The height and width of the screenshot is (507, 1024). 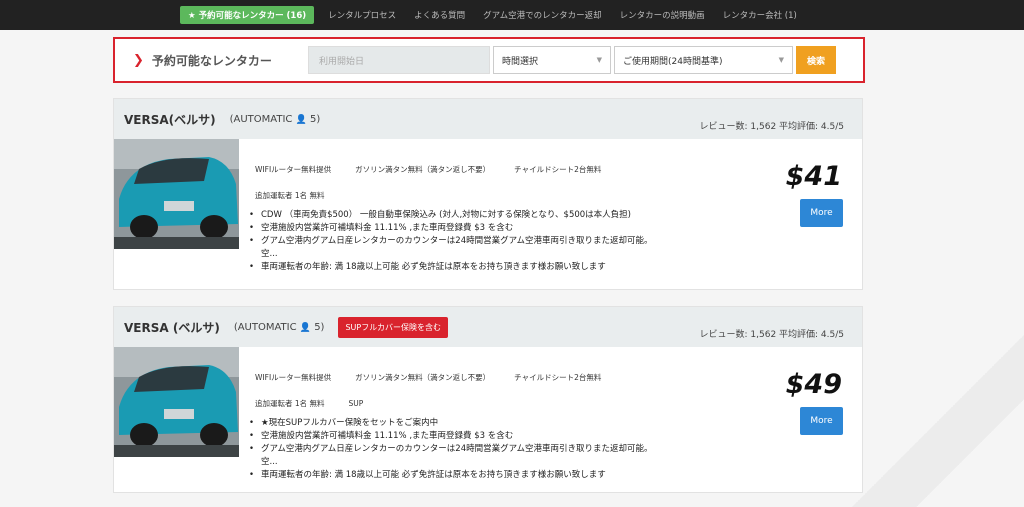 I want to click on nav-faq: よくある質問, so click(x=439, y=15).